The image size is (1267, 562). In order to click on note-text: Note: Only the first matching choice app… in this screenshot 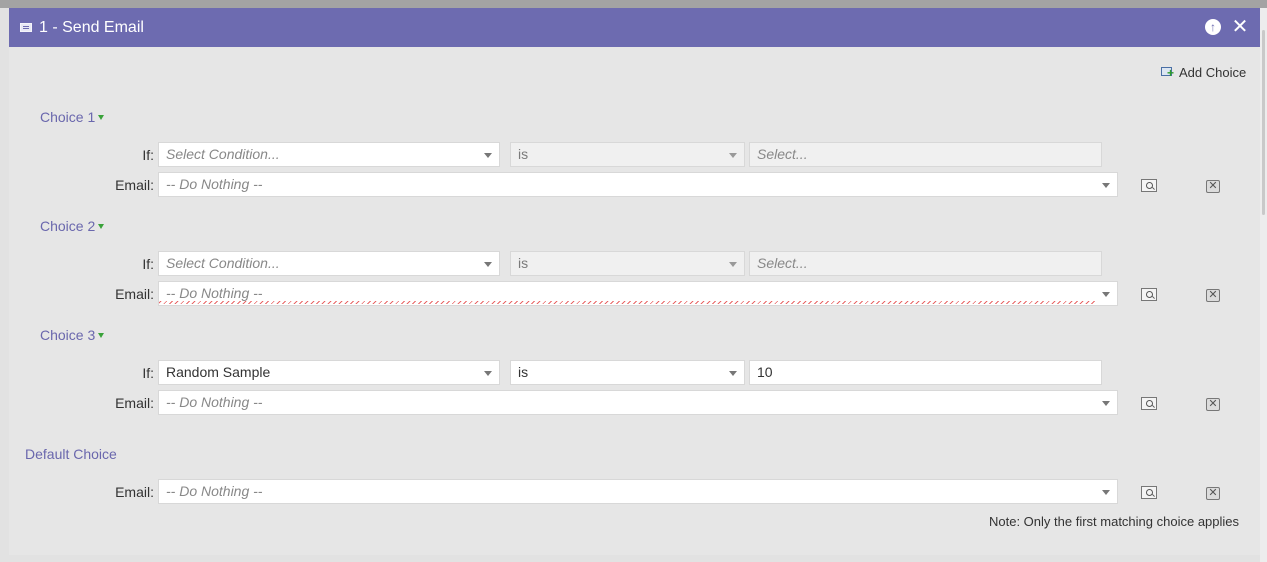, I will do `click(1114, 521)`.